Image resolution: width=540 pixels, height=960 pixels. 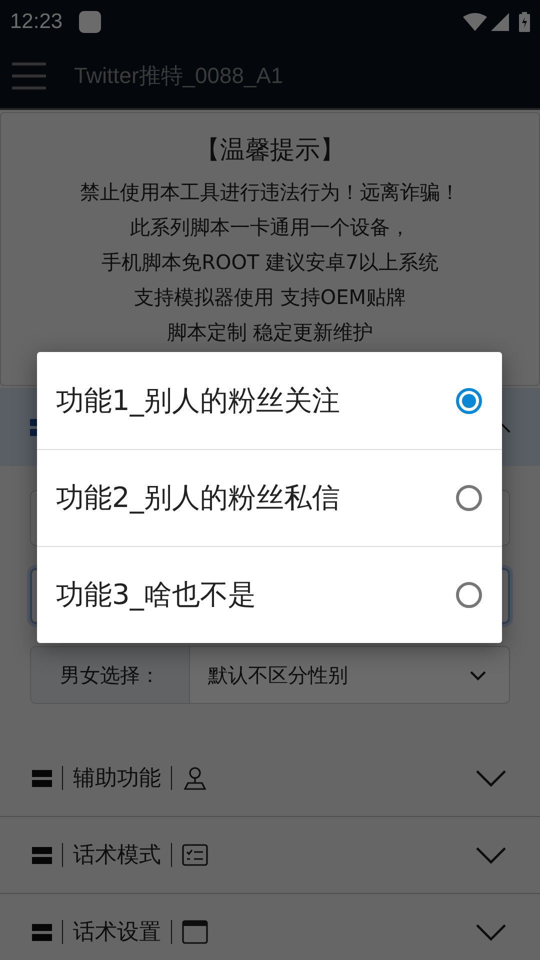 What do you see at coordinates (270, 927) in the screenshot?
I see `section-row: 话术设置` at bounding box center [270, 927].